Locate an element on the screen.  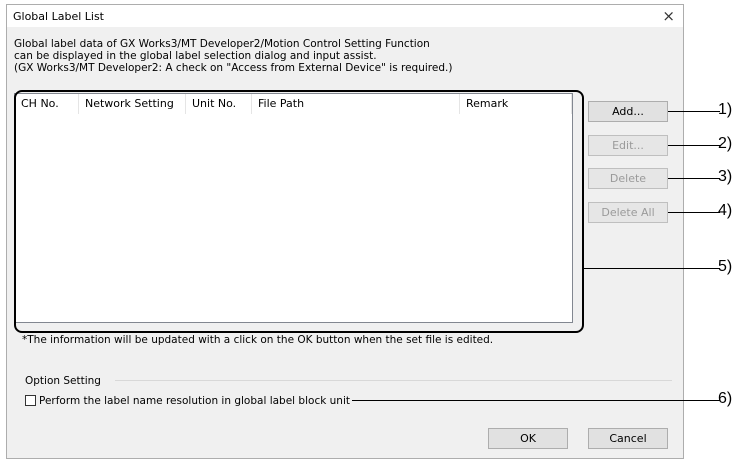
label-resolution-checkbox is located at coordinates (30, 400).